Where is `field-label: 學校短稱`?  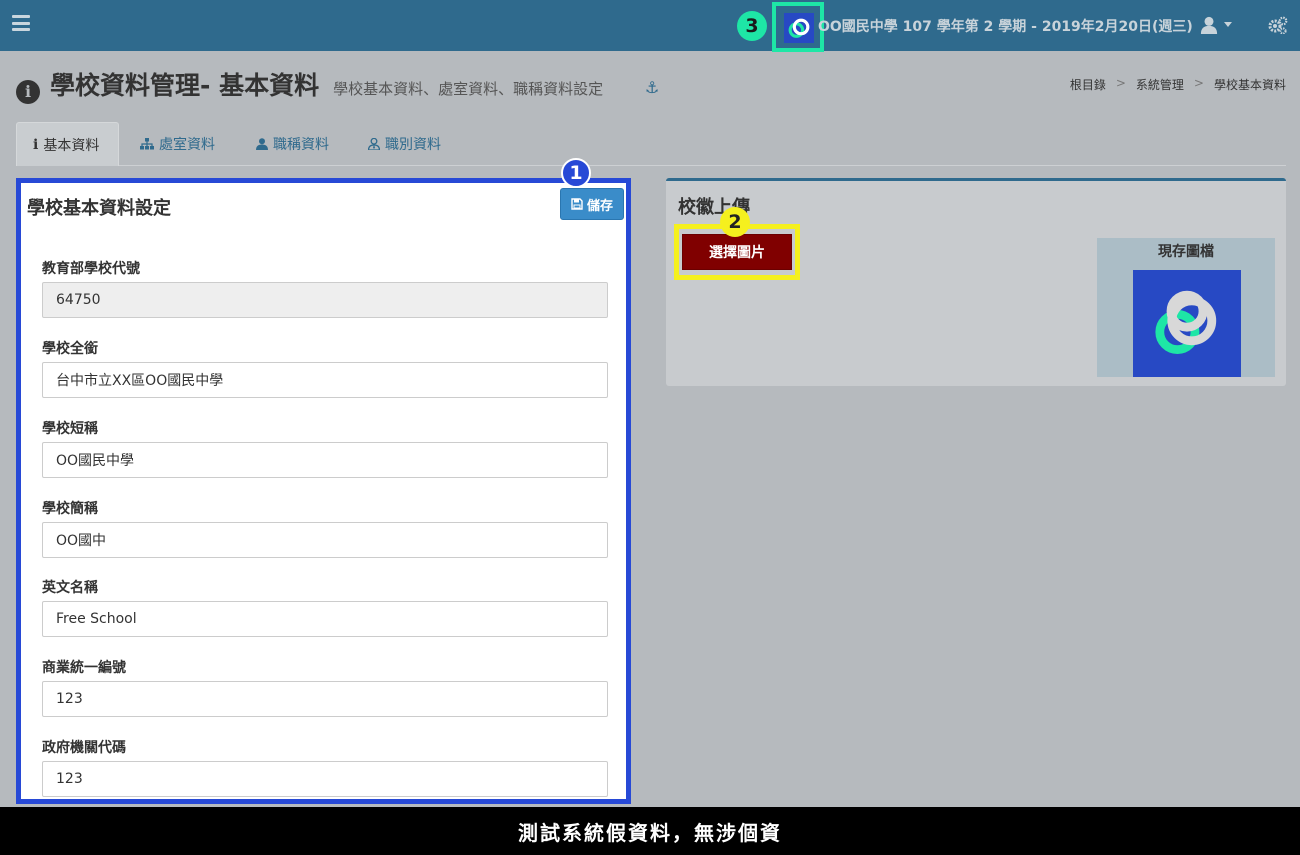
field-label: 學校短稱 is located at coordinates (70, 429).